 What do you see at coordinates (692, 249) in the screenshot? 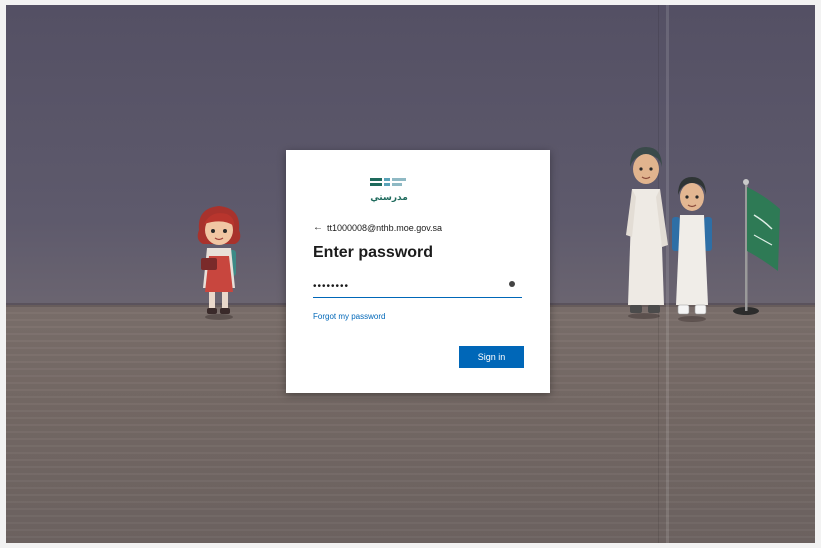
I see `student-character-illustration` at bounding box center [692, 249].